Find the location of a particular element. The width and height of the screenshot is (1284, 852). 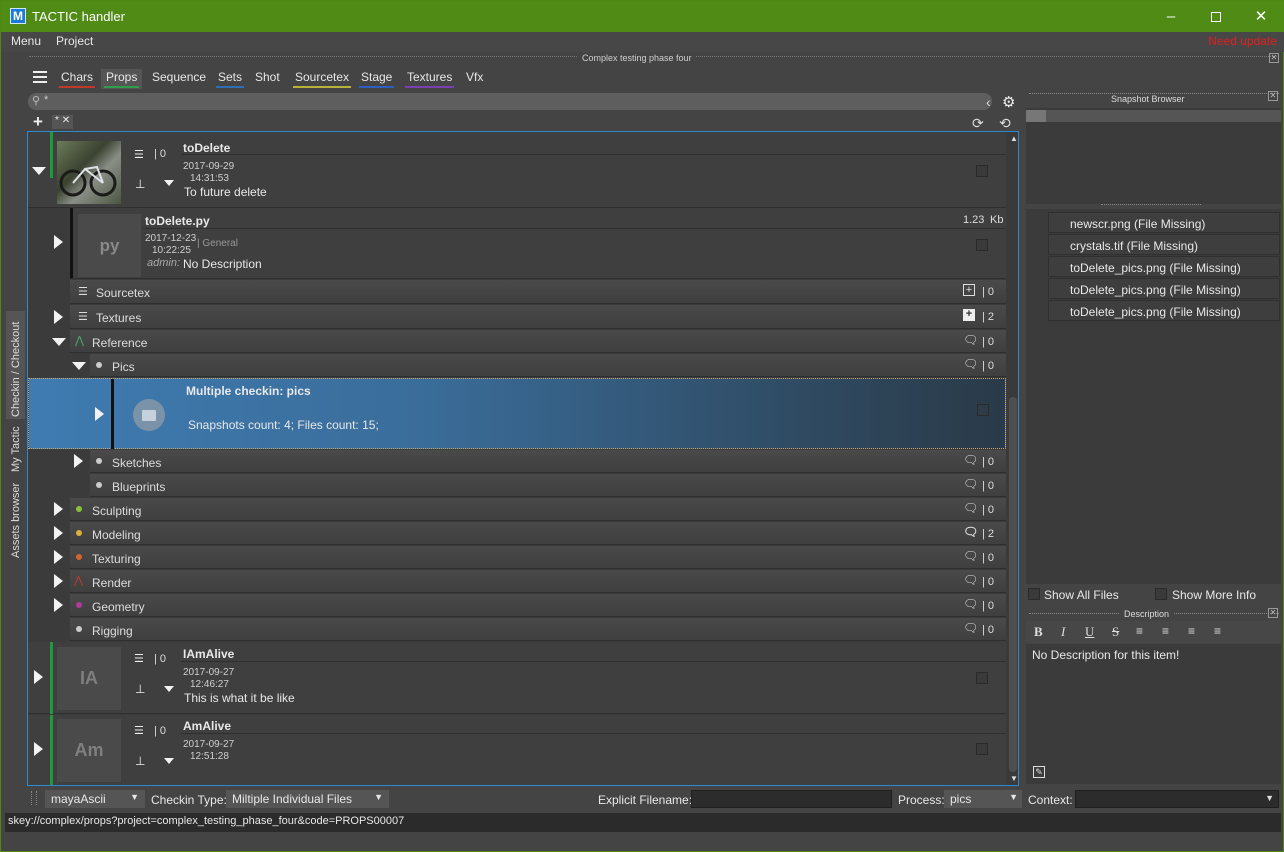

add-icon: + is located at coordinates (969, 290).